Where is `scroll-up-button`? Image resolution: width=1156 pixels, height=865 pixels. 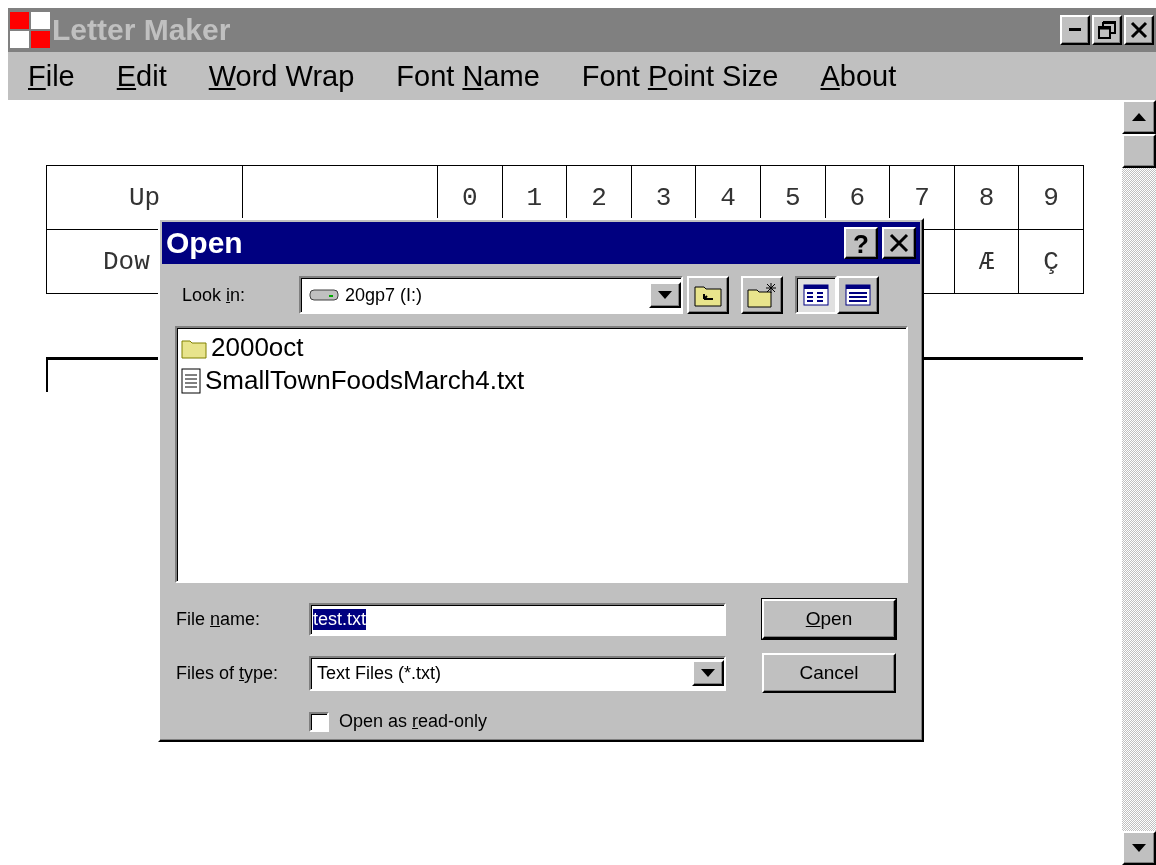
scroll-up-button is located at coordinates (1139, 117).